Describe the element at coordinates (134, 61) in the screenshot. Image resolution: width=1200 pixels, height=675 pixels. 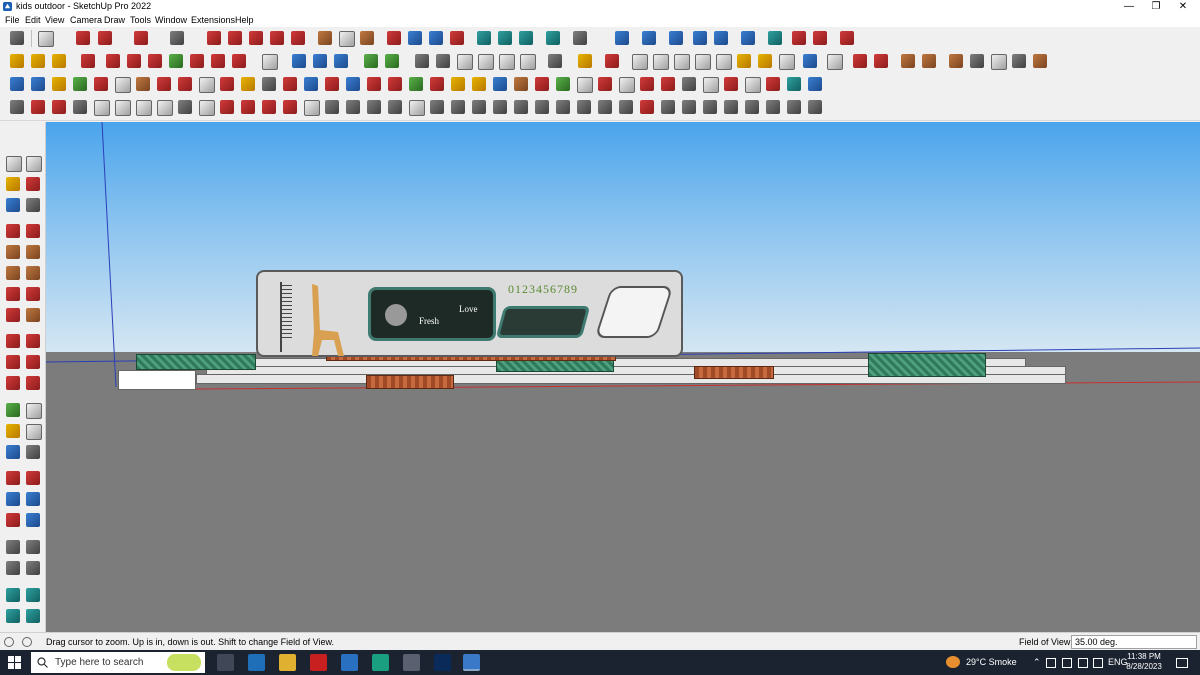
I see `solid-subtract-icon` at that location.